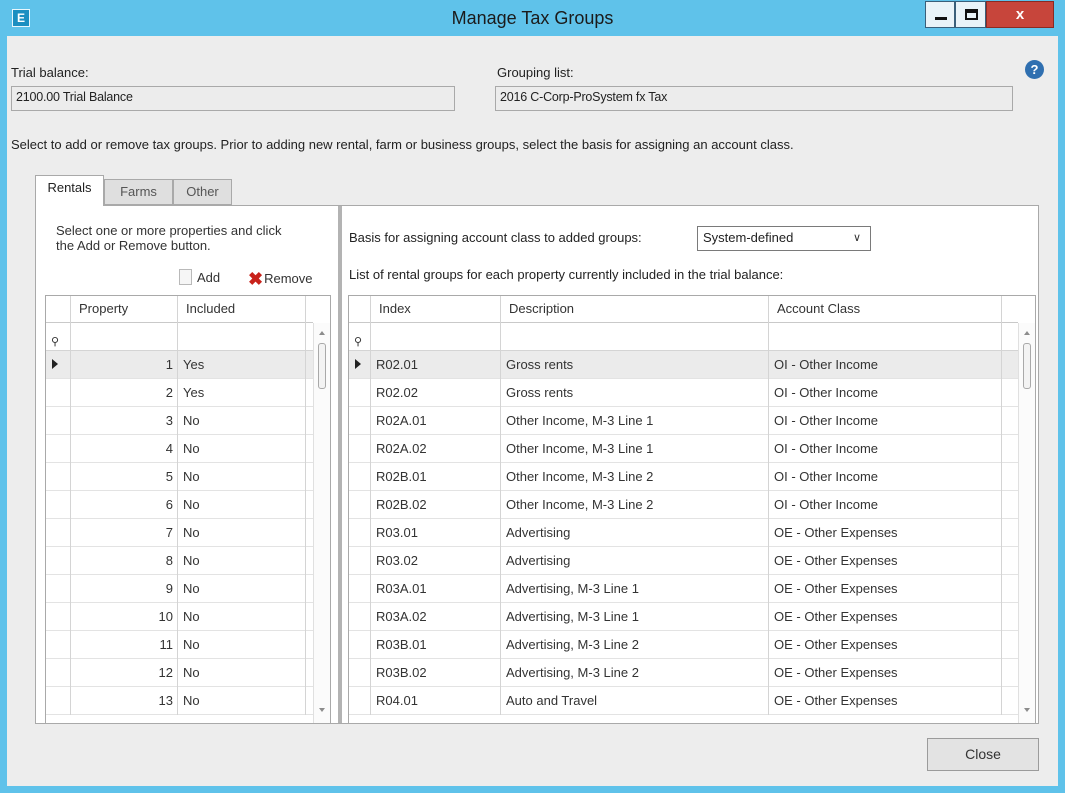 The height and width of the screenshot is (793, 1065). What do you see at coordinates (436, 673) in the screenshot?
I see `cell-index: R03B.02` at bounding box center [436, 673].